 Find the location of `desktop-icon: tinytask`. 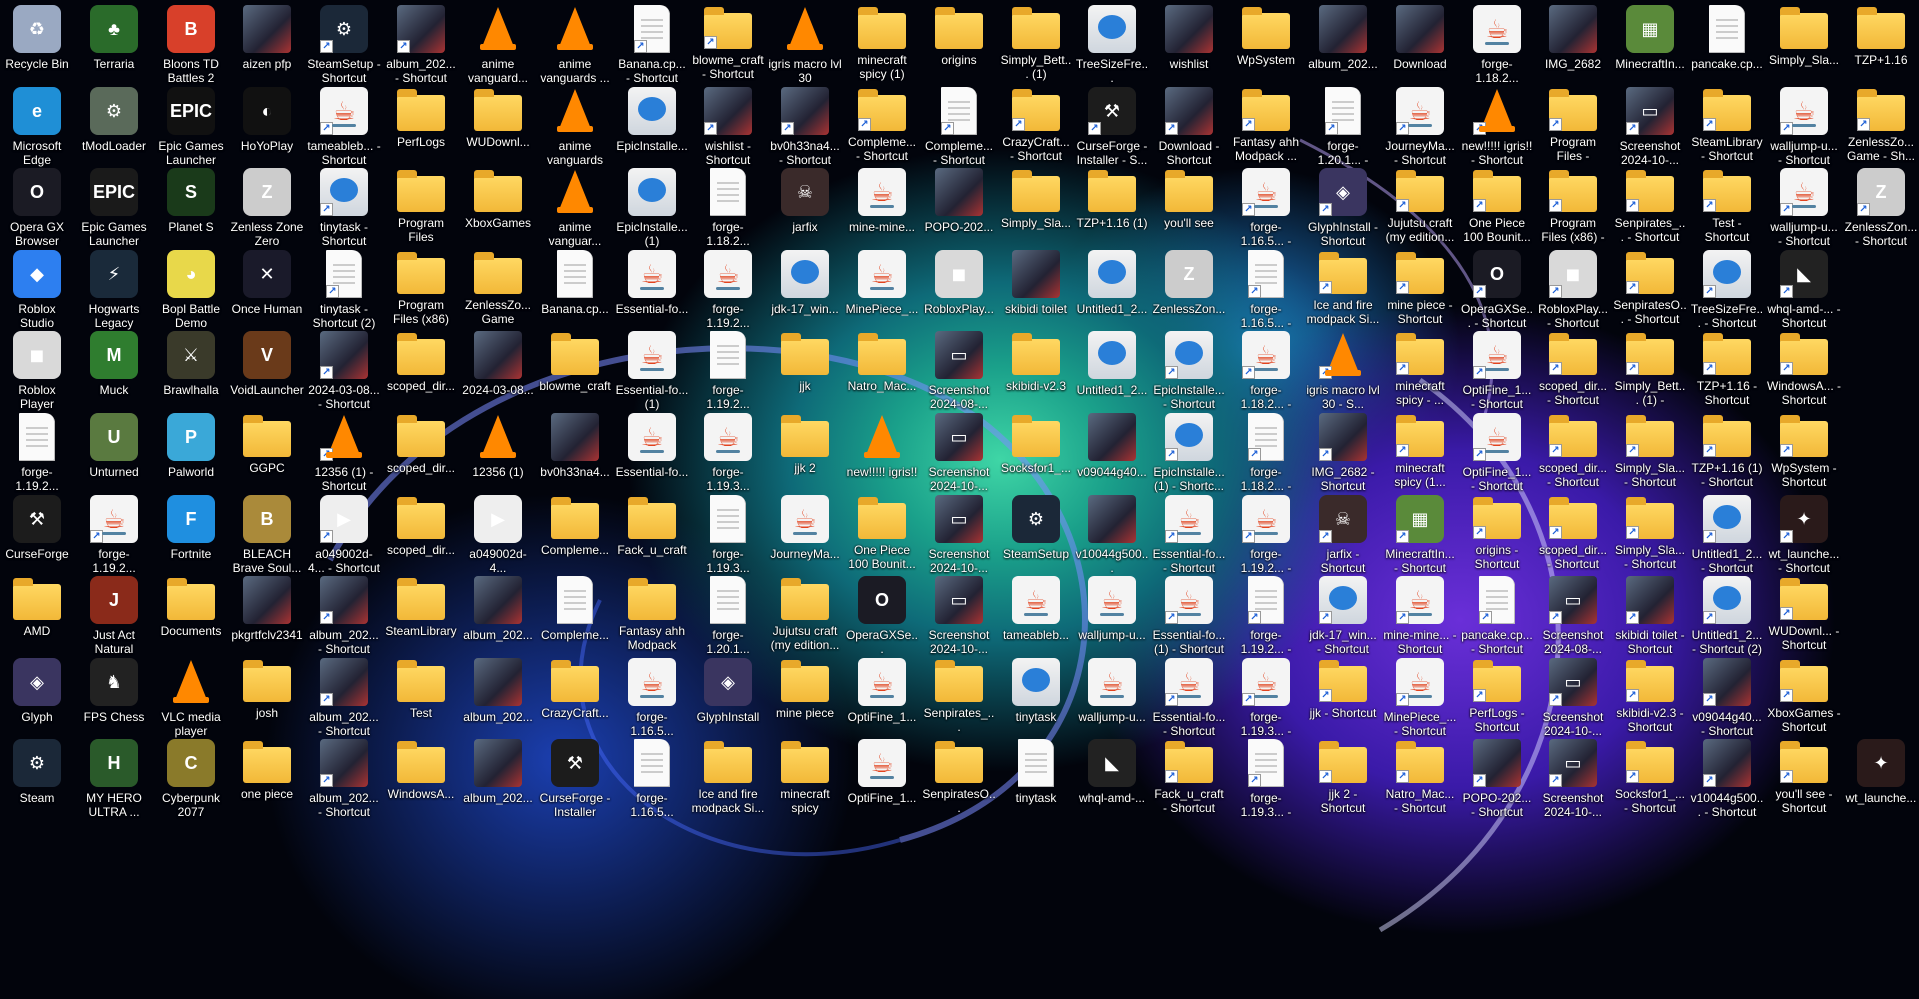

desktop-icon: tinytask is located at coordinates (1036, 783).